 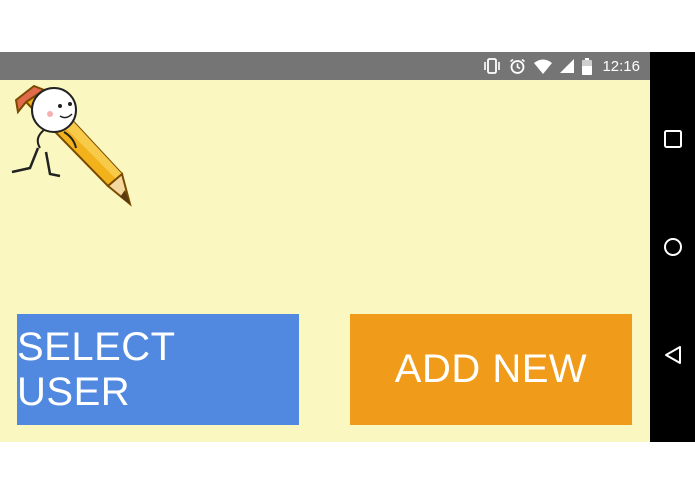 What do you see at coordinates (567, 66) in the screenshot?
I see `signal-icon` at bounding box center [567, 66].